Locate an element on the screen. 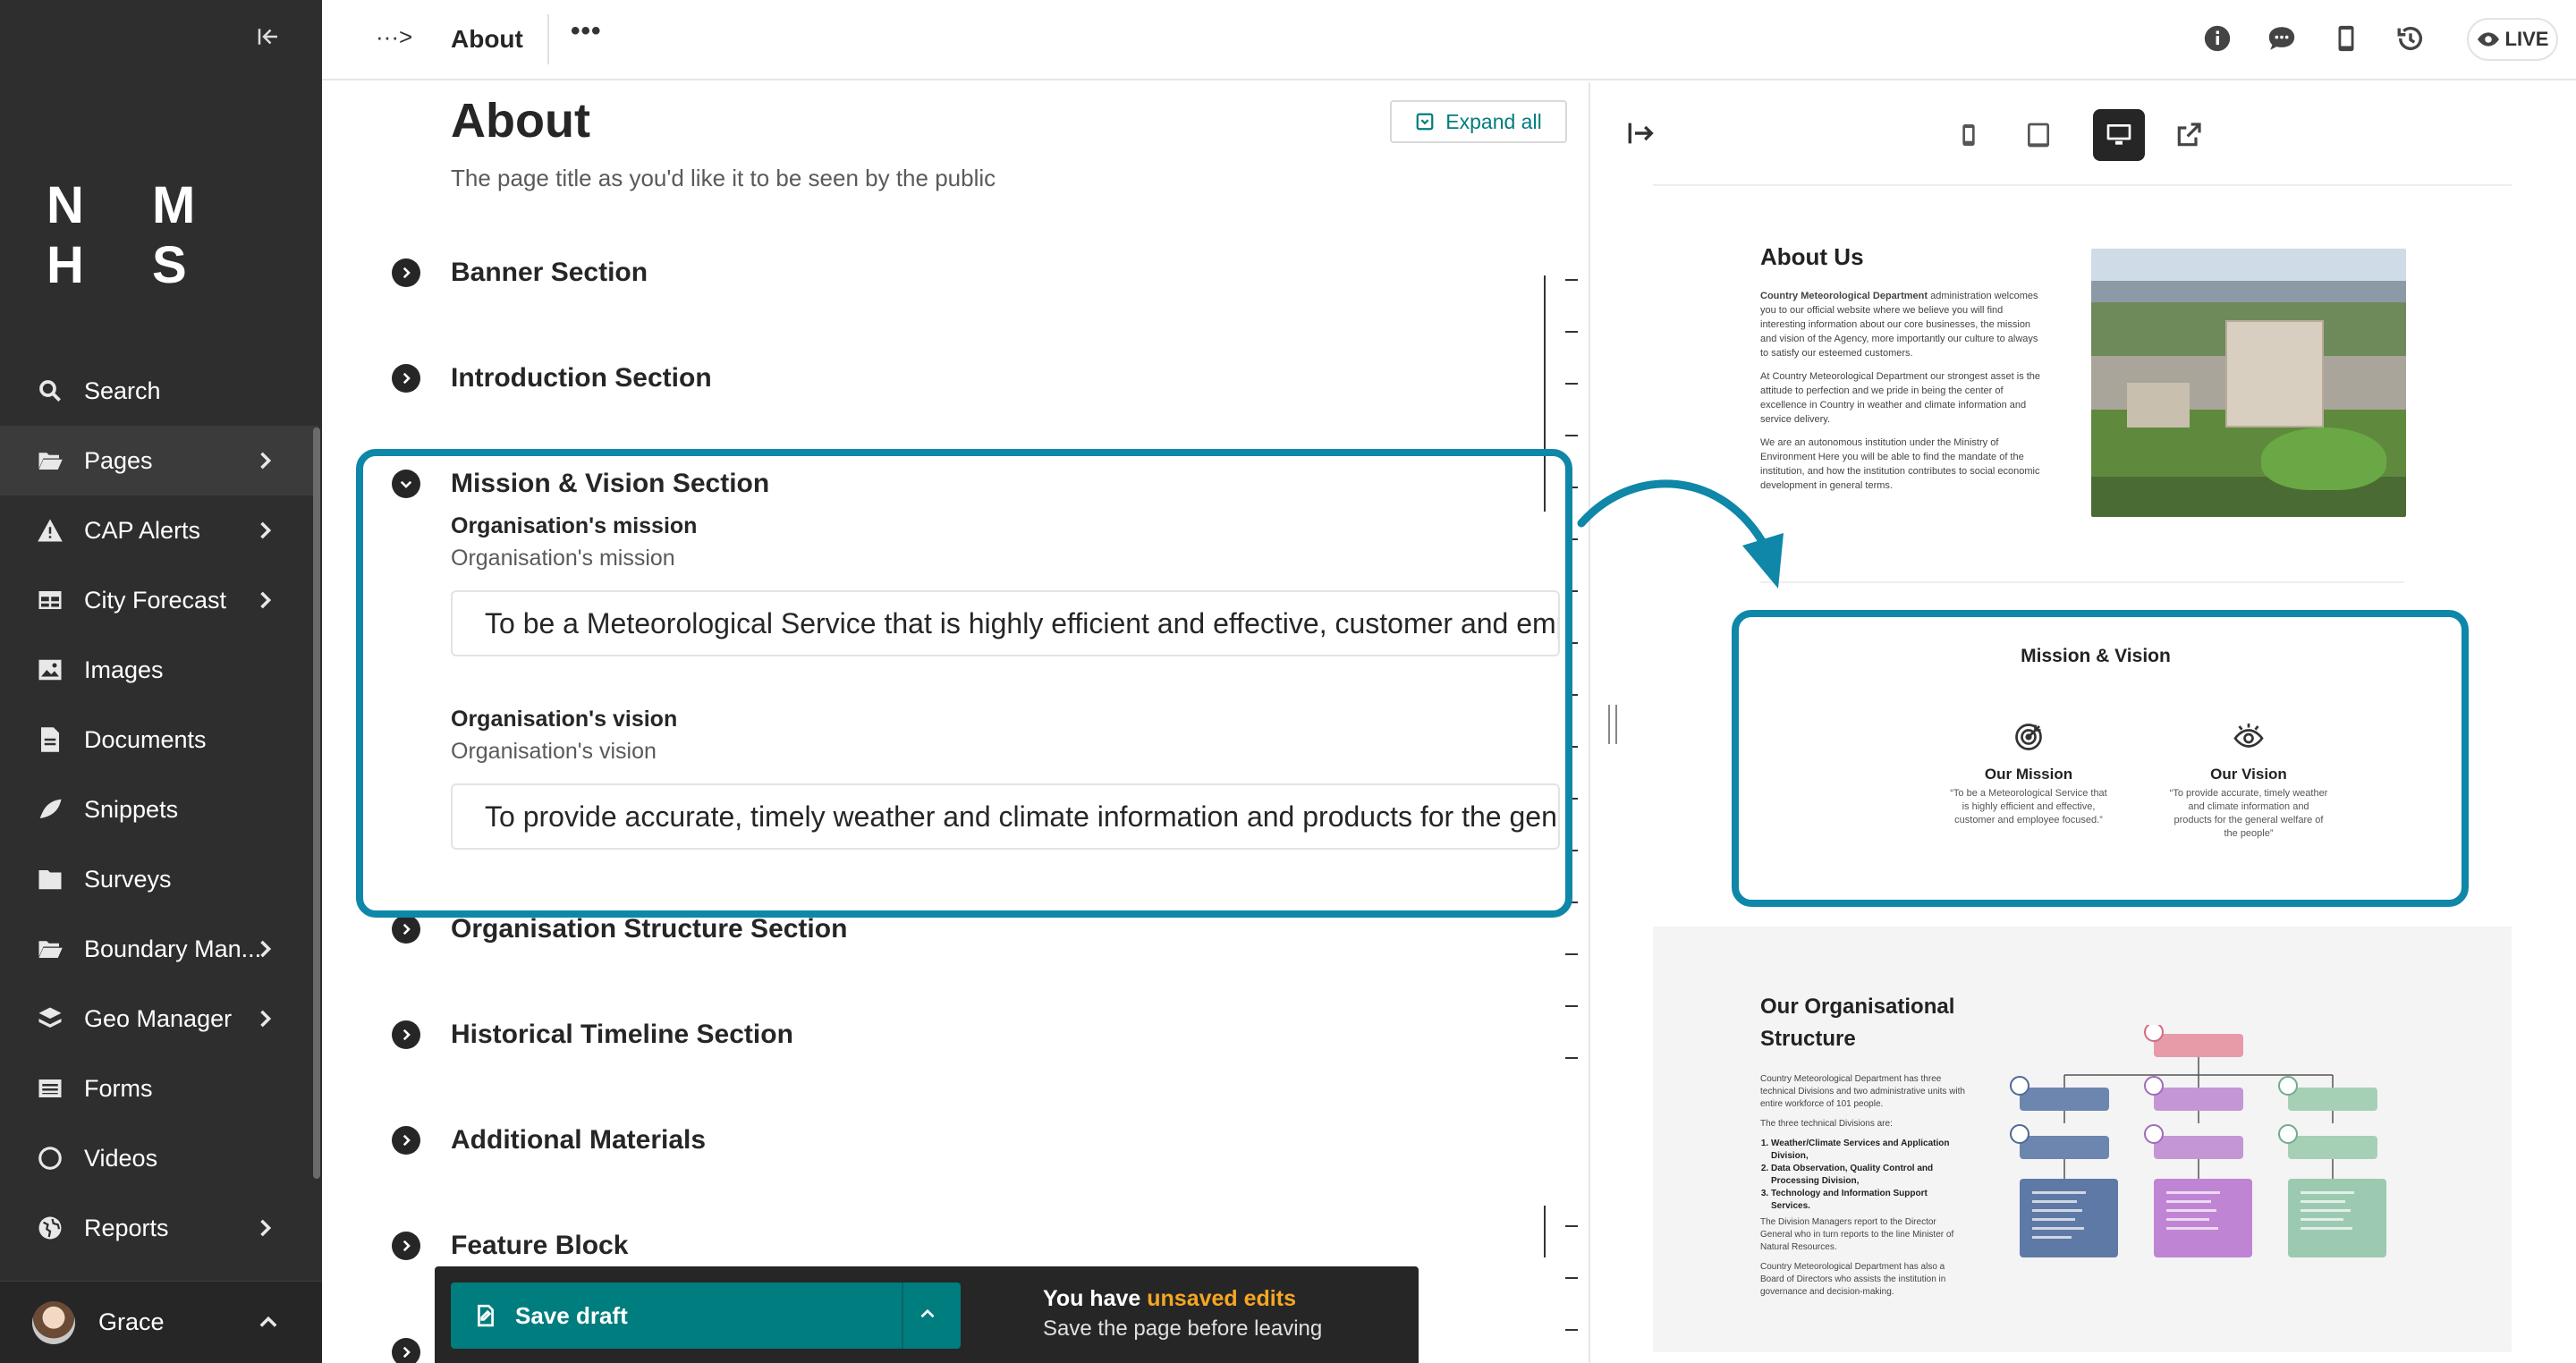  chevron-up-icon is located at coordinates (929, 1315).